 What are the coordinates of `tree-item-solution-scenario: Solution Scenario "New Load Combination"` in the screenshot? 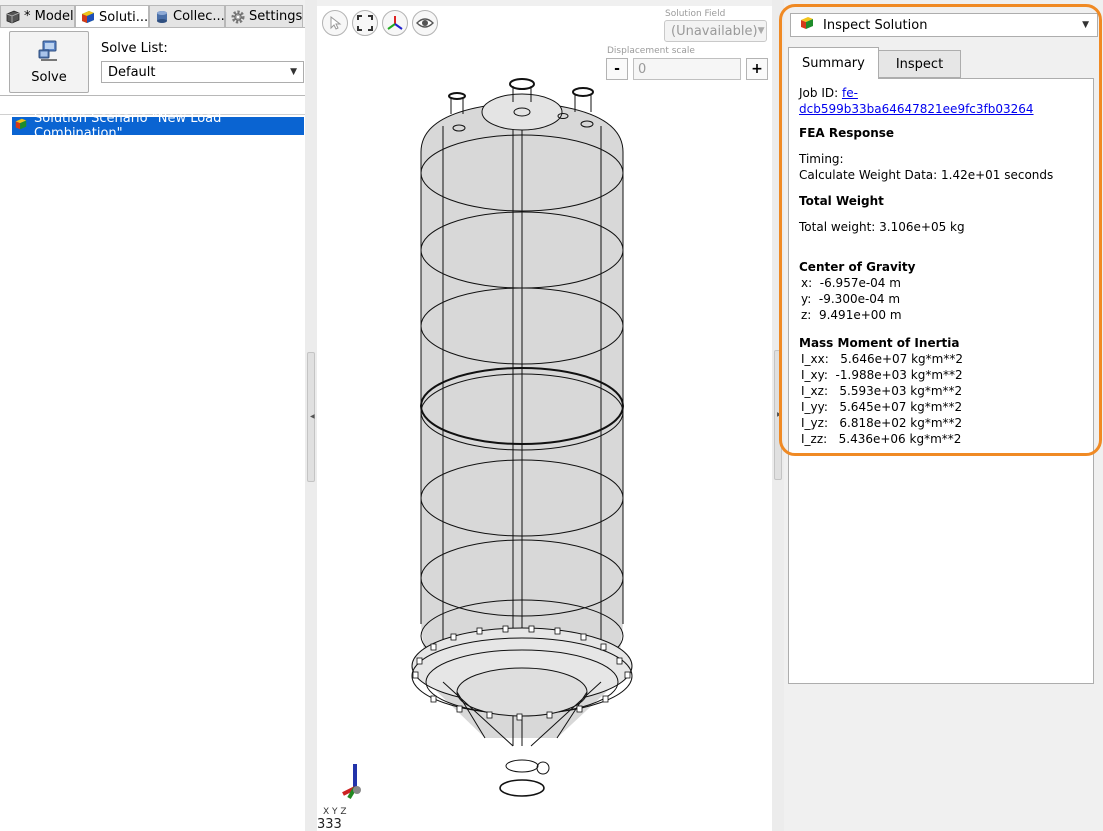 It's located at (158, 126).